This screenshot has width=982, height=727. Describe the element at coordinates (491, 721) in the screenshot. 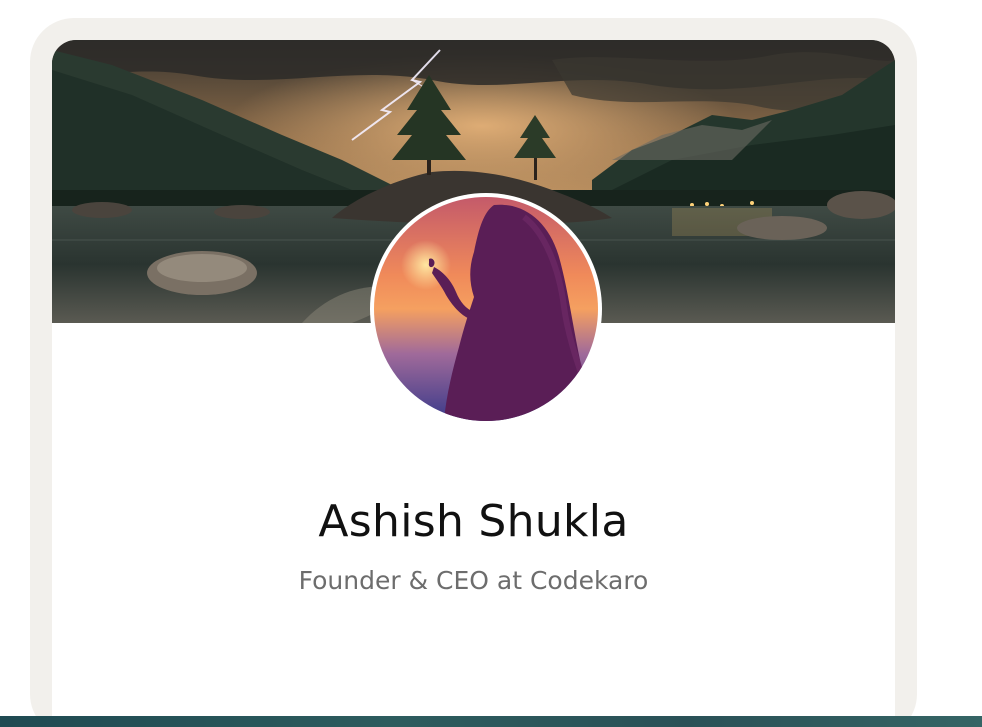

I see `bottom-strip` at that location.